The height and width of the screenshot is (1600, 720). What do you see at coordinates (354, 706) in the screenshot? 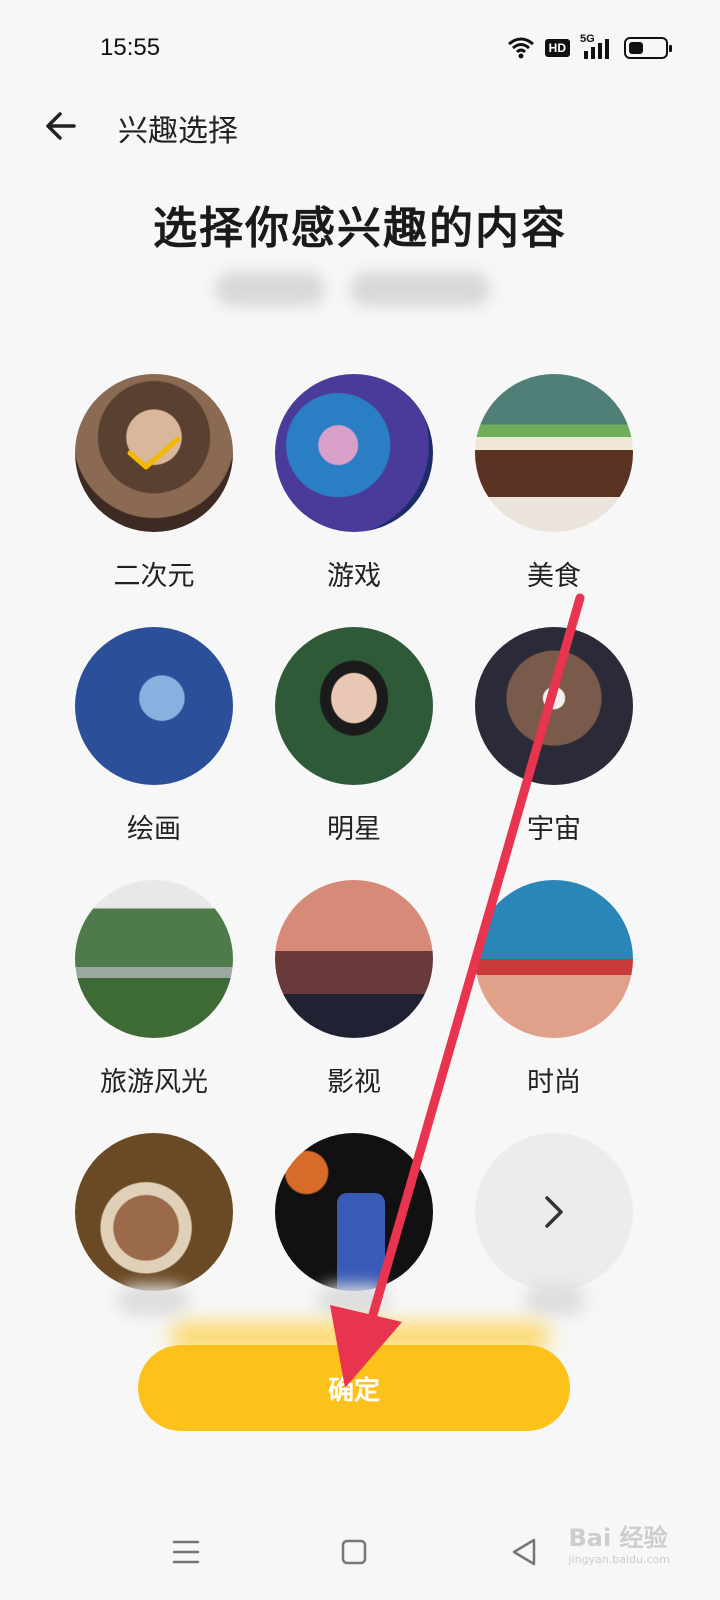
I see `celebrity-image` at bounding box center [354, 706].